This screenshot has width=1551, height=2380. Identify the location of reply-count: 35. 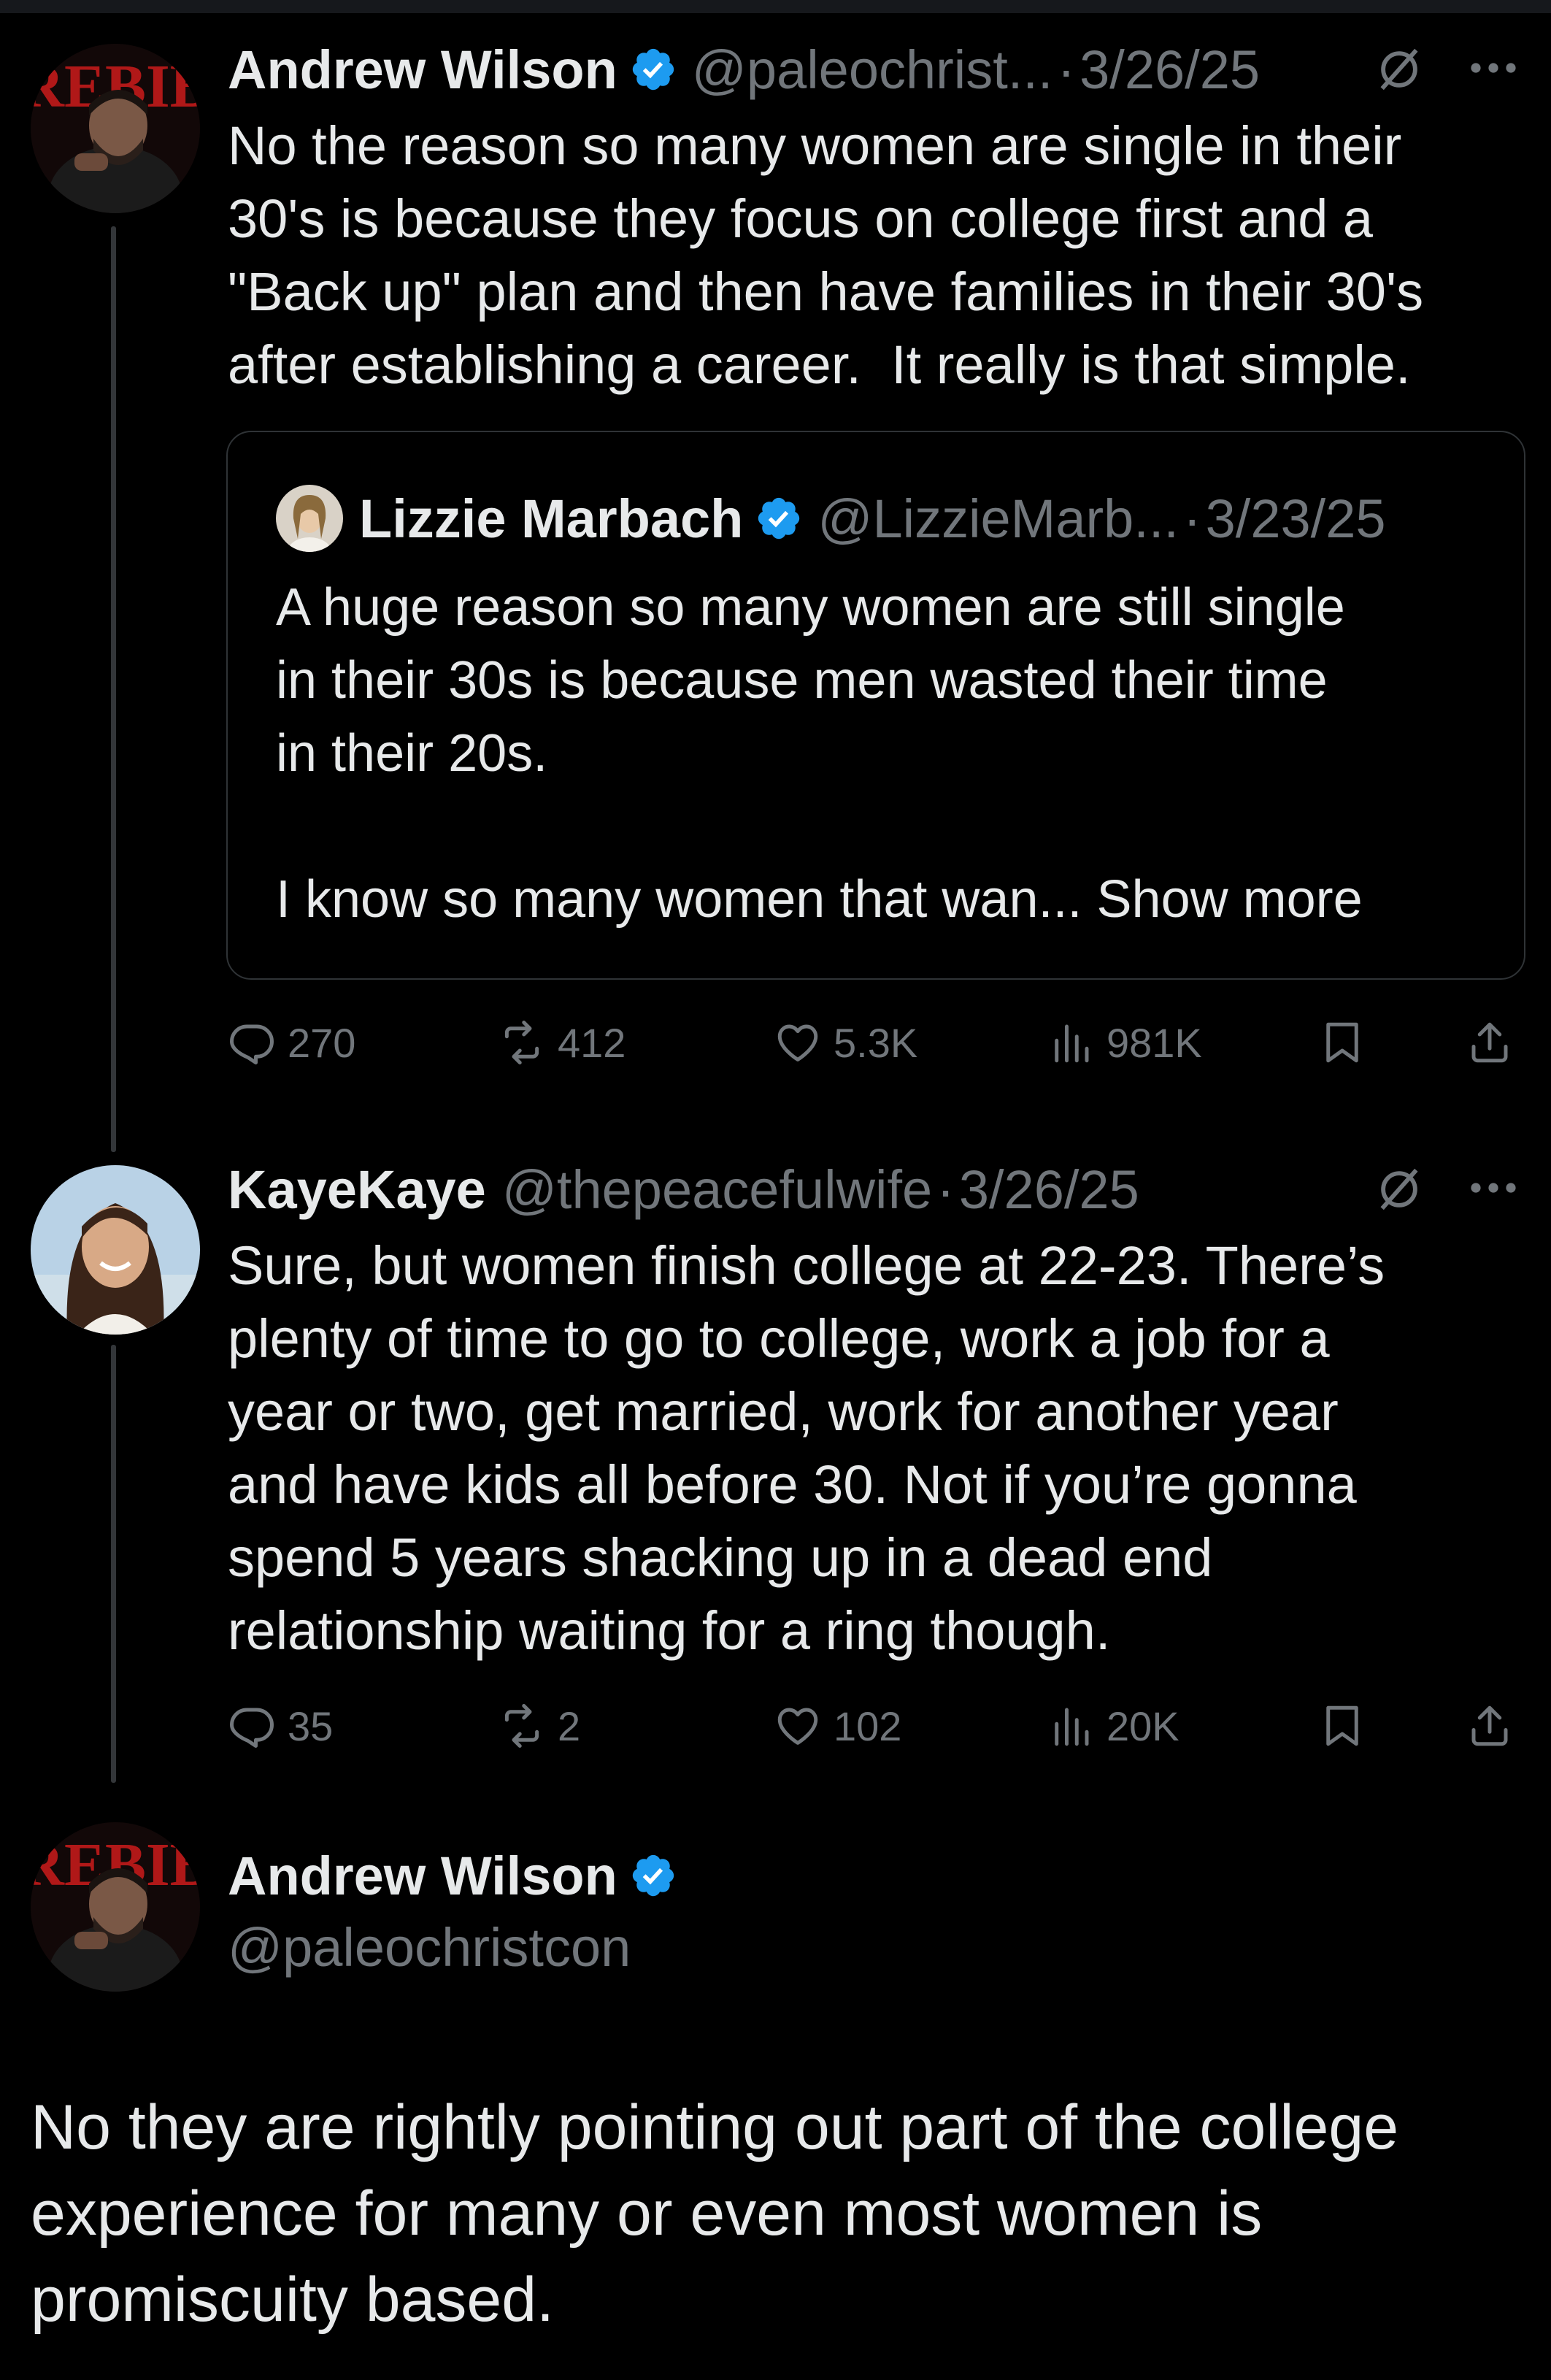
(311, 1726).